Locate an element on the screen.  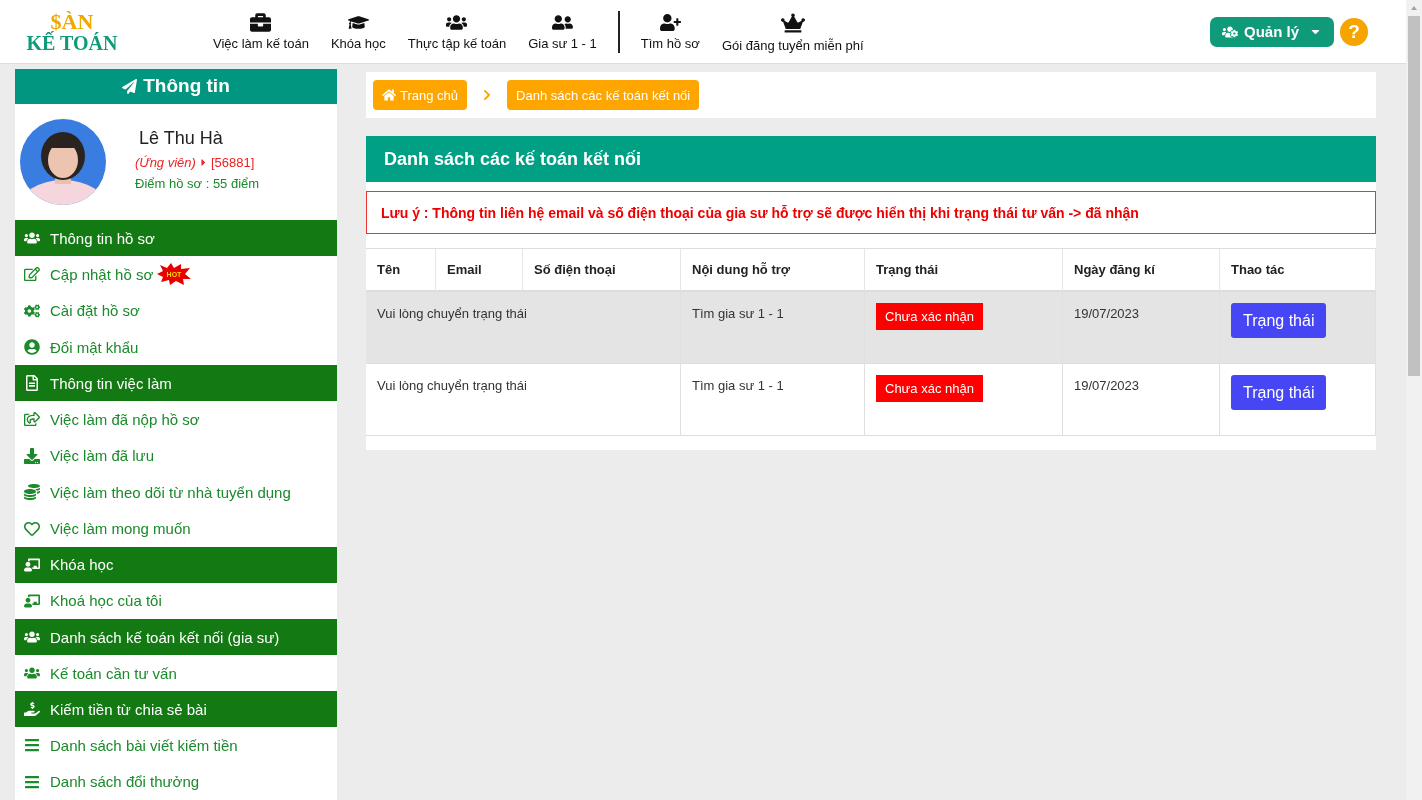
logo: $ÀN KẾ TOÁN is located at coordinates (72, 31).